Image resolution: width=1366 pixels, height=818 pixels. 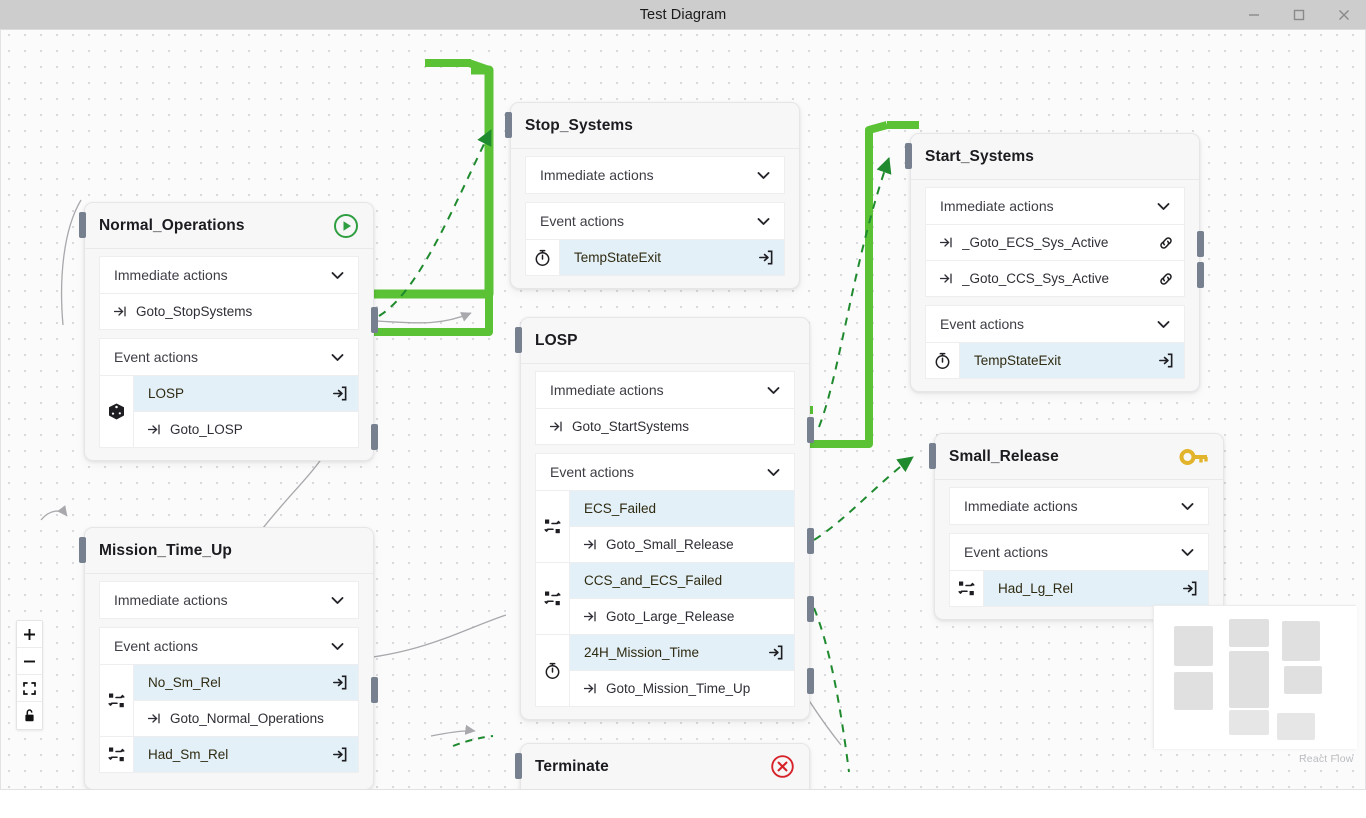 What do you see at coordinates (246, 394) in the screenshot?
I see `event-row: LOSP` at bounding box center [246, 394].